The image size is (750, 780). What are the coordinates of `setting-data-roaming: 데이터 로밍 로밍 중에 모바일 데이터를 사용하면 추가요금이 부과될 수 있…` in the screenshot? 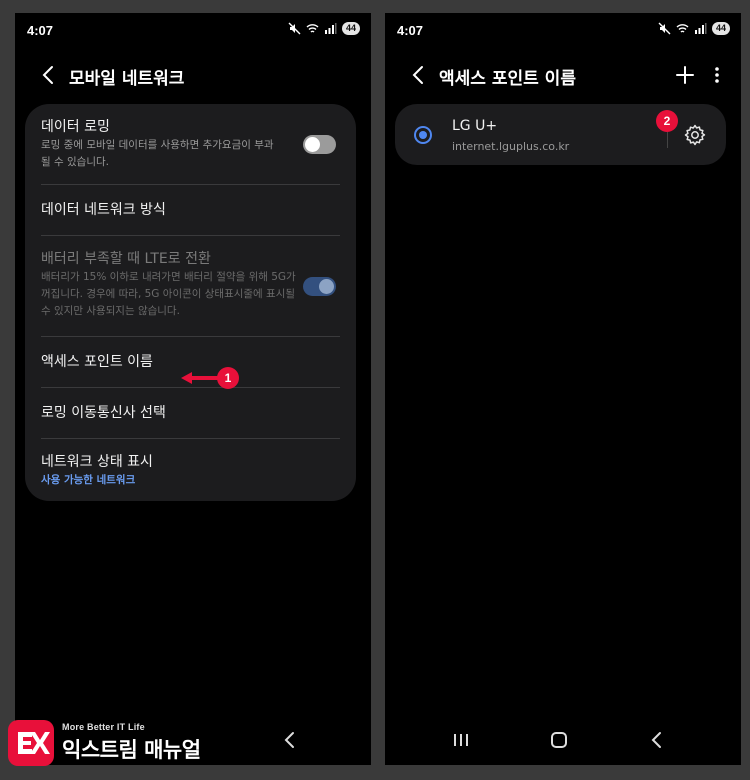 It's located at (190, 144).